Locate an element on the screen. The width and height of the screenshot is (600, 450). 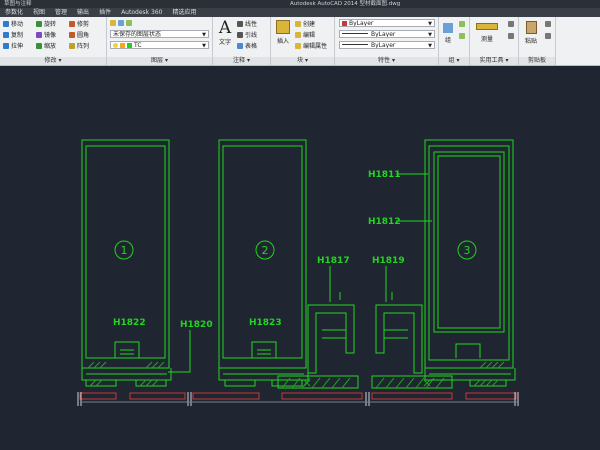
linear-dimension-tool: 线性 is located at coordinates (247, 24).